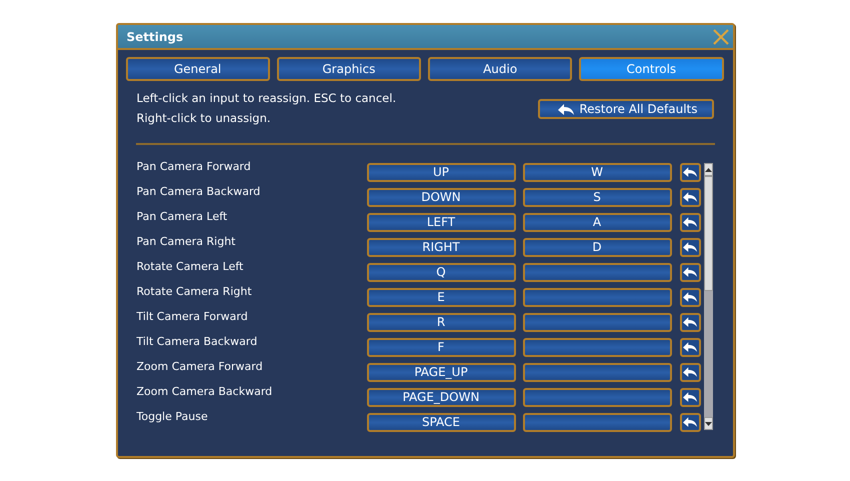 The width and height of the screenshot is (850, 481). I want to click on key-binding-button: DOWN, so click(441, 197).